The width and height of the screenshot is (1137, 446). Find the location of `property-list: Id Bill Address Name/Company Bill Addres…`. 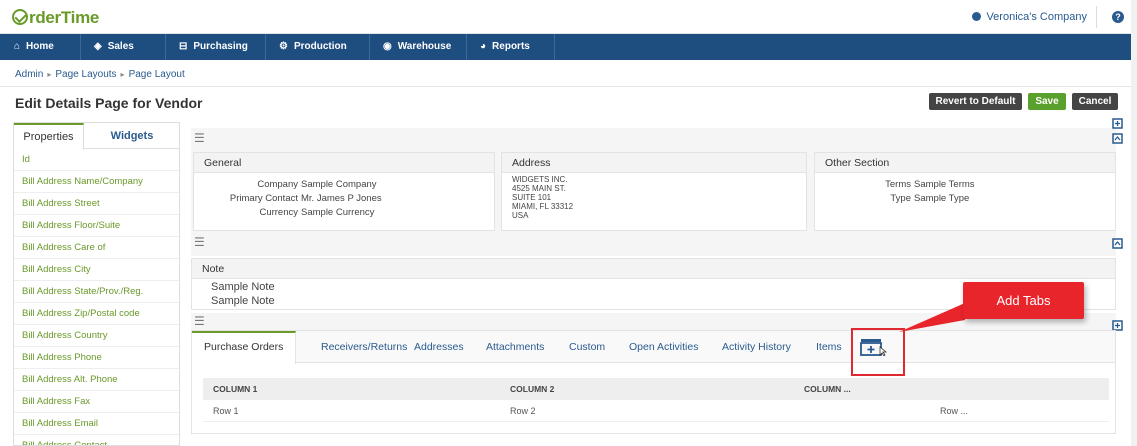

property-list: Id Bill Address Name/Company Bill Addres… is located at coordinates (96, 297).